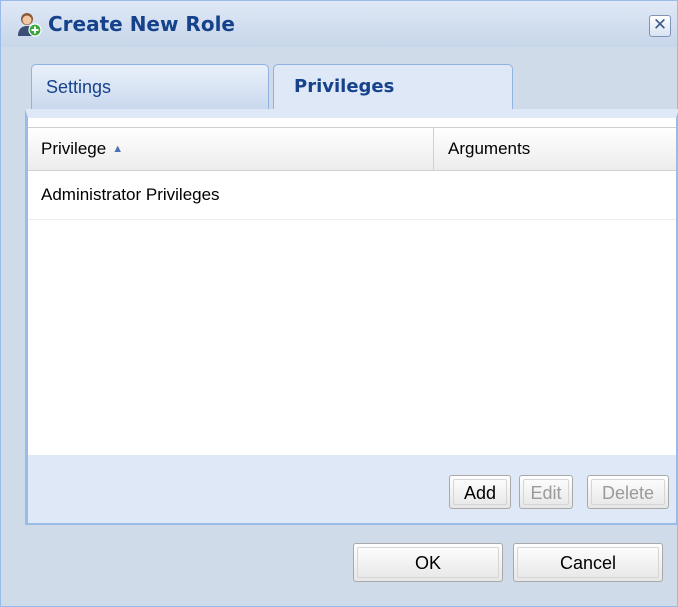  What do you see at coordinates (344, 86) in the screenshot?
I see `tab-privileges-label: Privileges` at bounding box center [344, 86].